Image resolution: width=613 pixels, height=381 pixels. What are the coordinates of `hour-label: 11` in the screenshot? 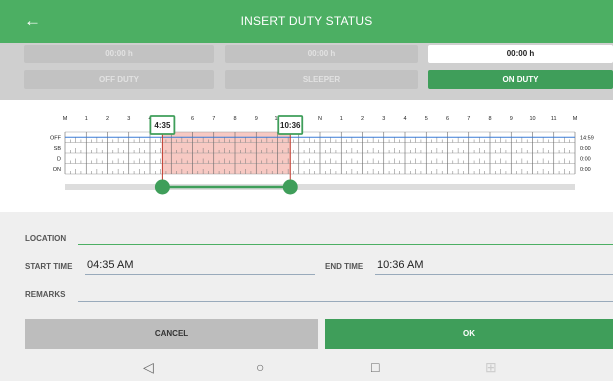 It's located at (554, 119).